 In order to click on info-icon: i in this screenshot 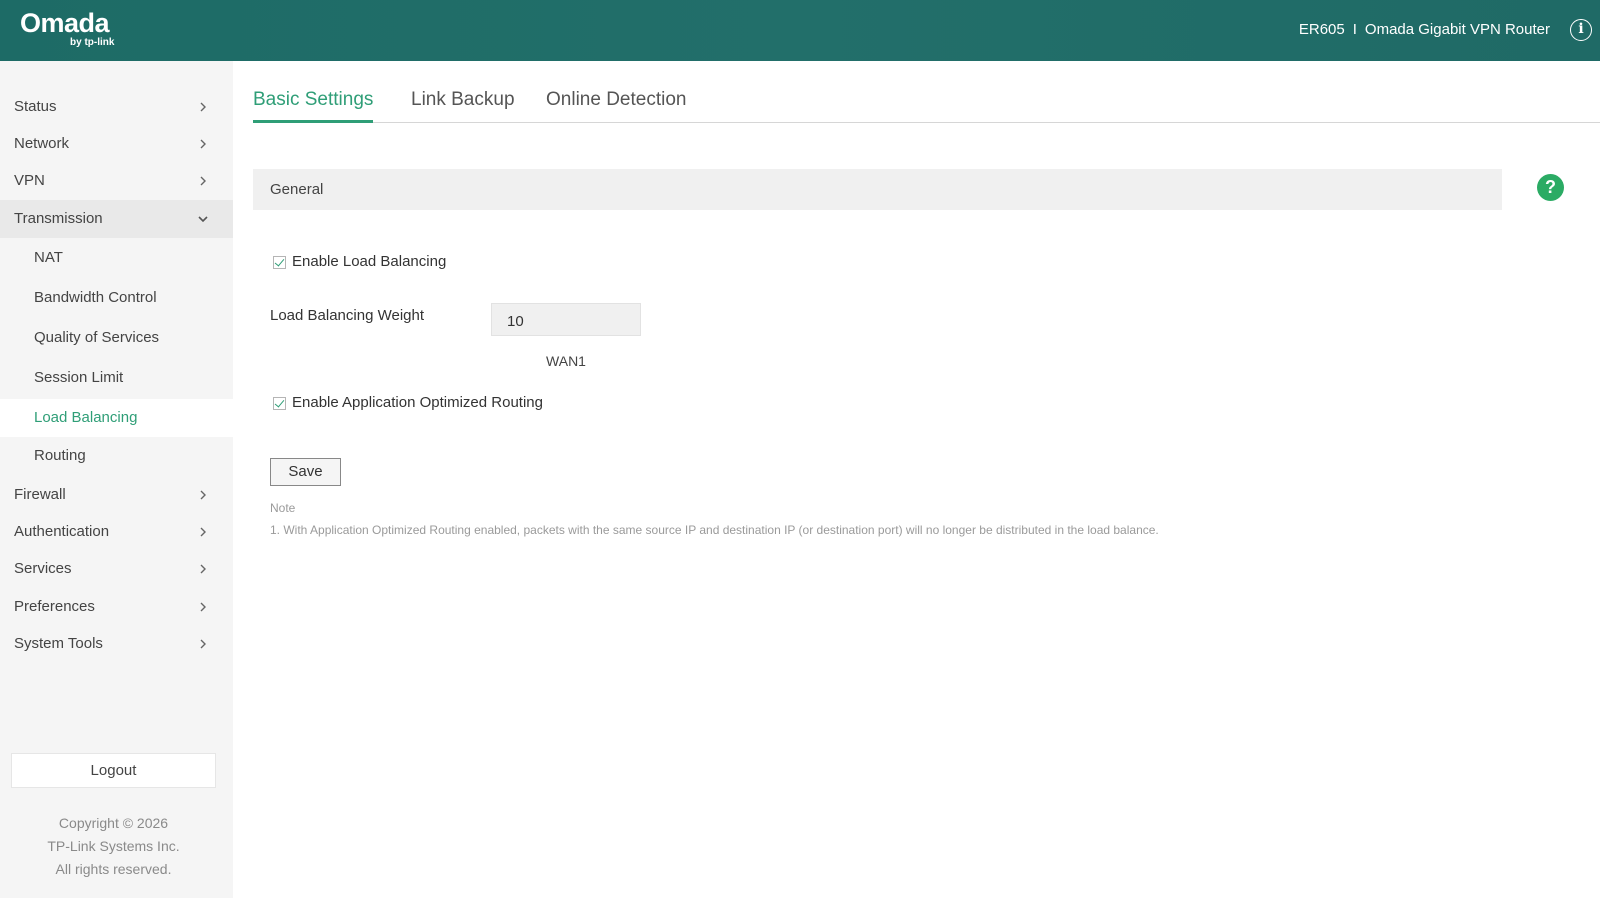, I will do `click(1581, 30)`.